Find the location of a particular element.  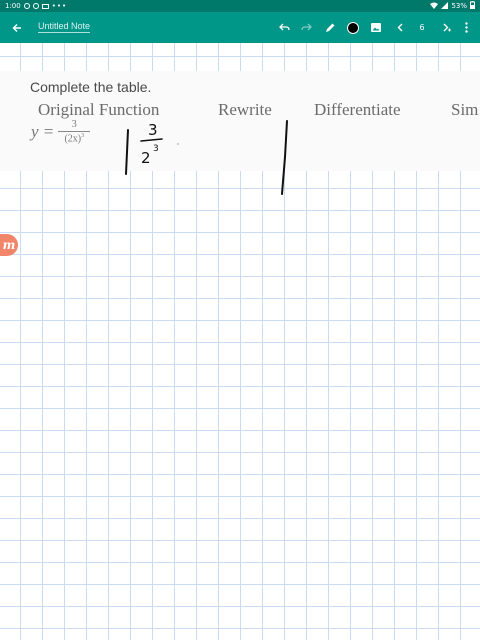

logo-letter: m is located at coordinates (9, 245).